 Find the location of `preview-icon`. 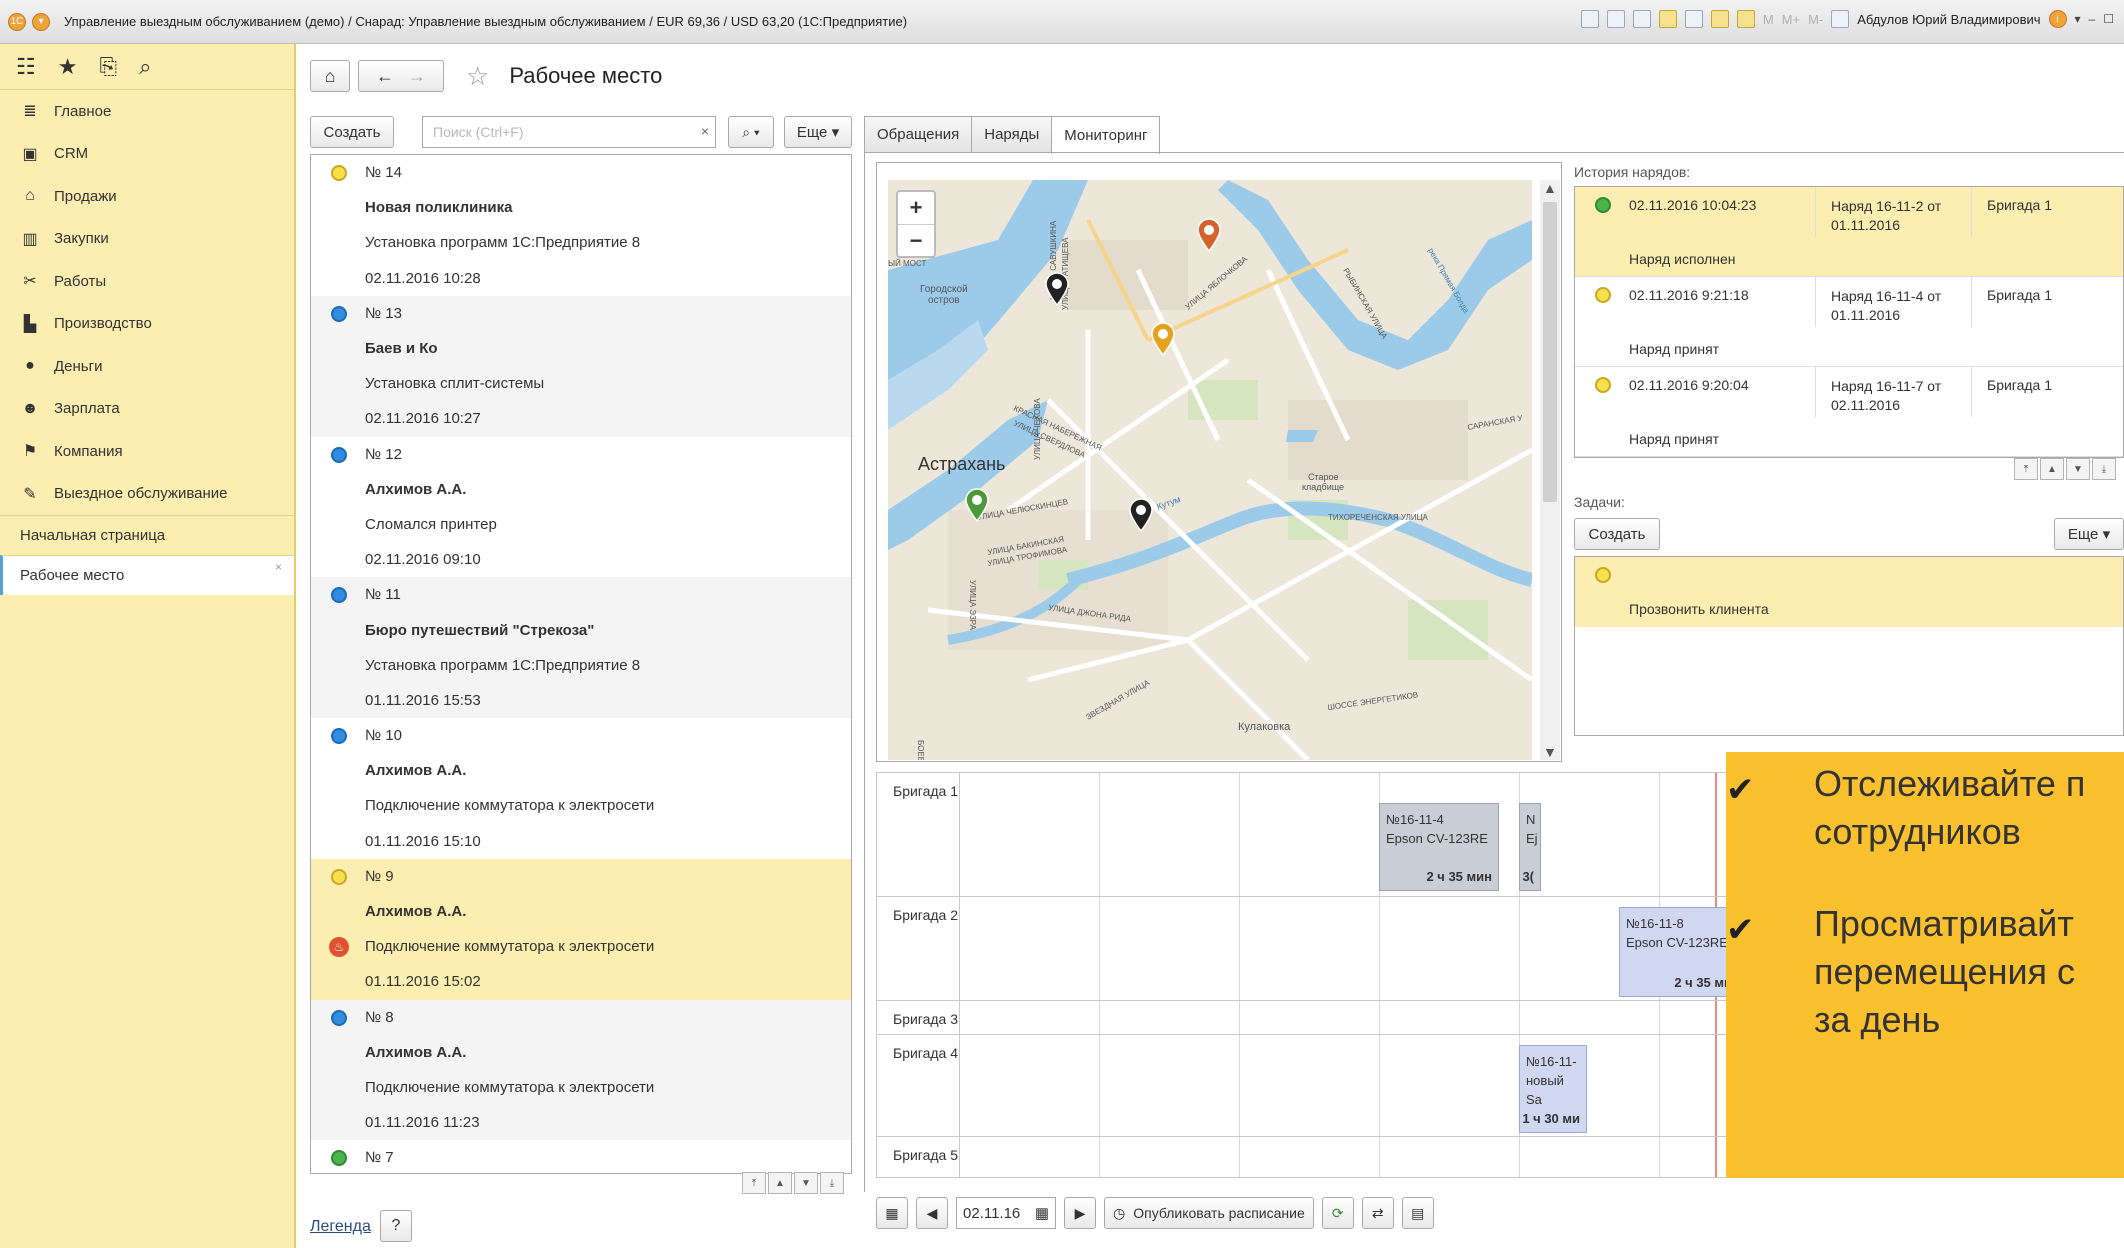

preview-icon is located at coordinates (1641, 19).